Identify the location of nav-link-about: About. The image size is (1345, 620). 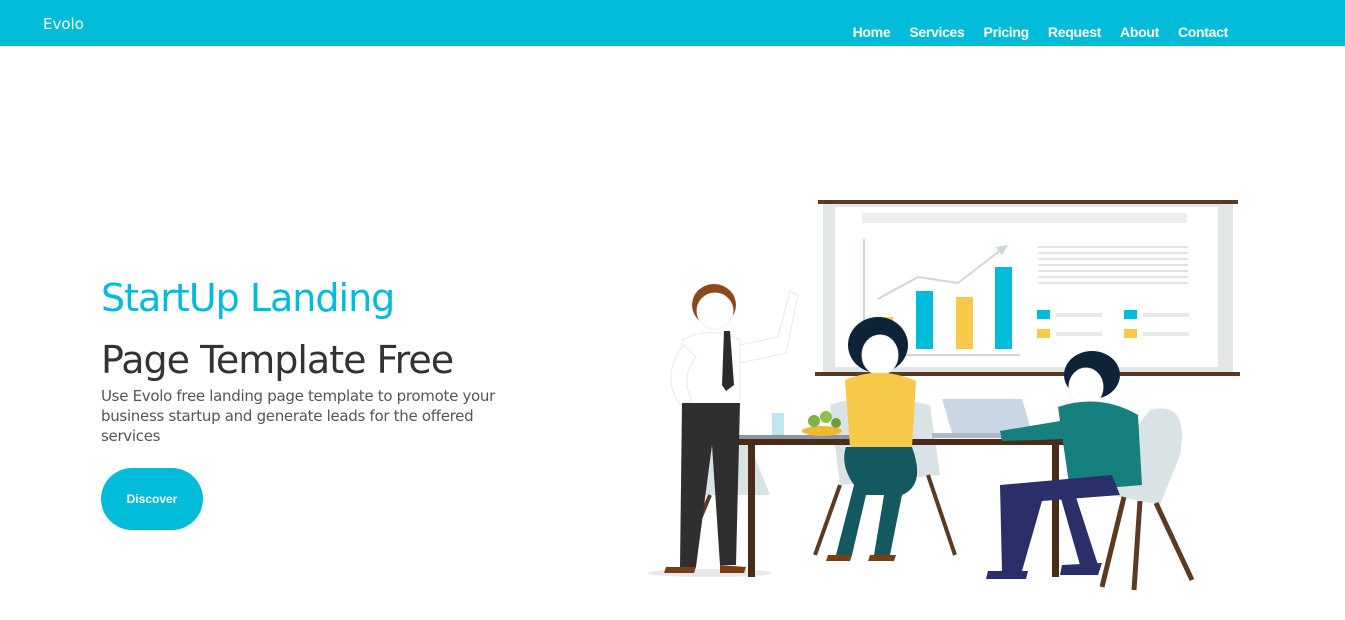
(1139, 32).